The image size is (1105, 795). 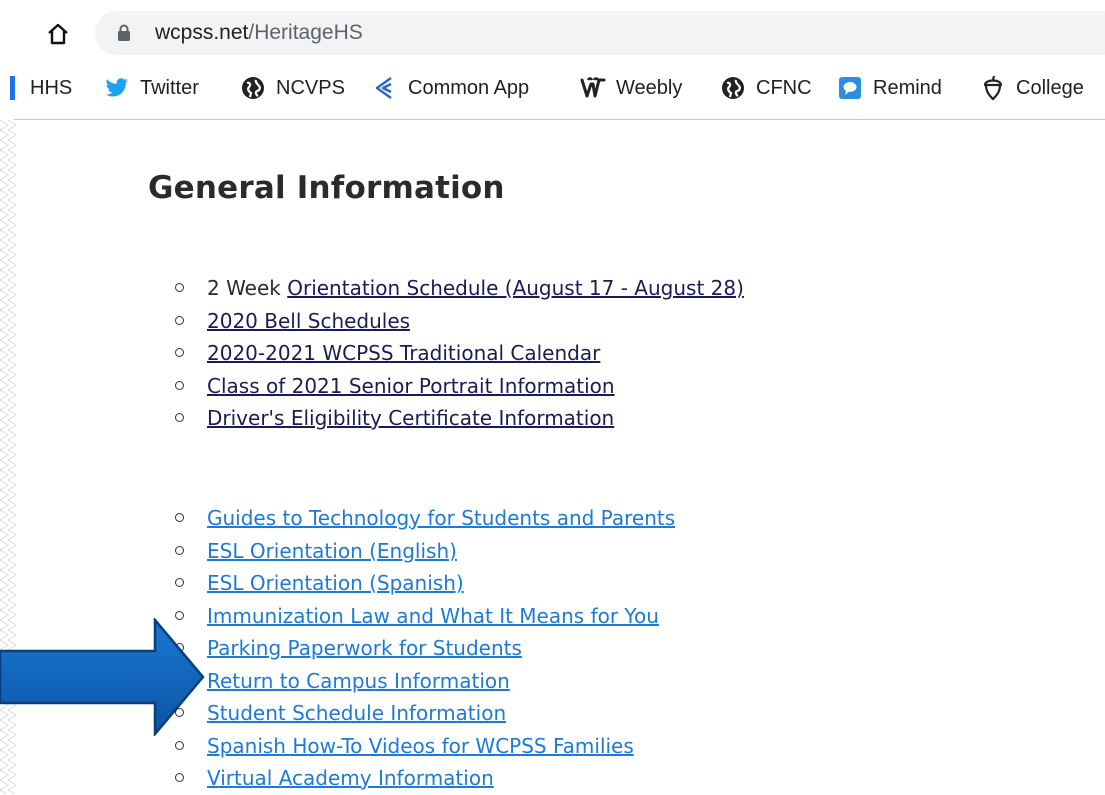 I want to click on spanish-videos-link: Spanish How-To Videos for WCPSS Families, so click(x=420, y=746).